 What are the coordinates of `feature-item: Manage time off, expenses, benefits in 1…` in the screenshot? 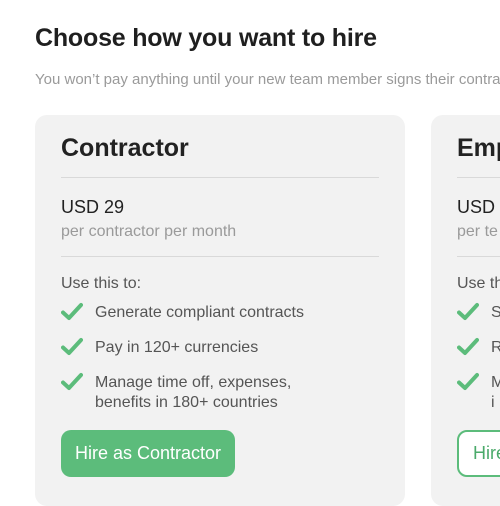 It's located at (220, 393).